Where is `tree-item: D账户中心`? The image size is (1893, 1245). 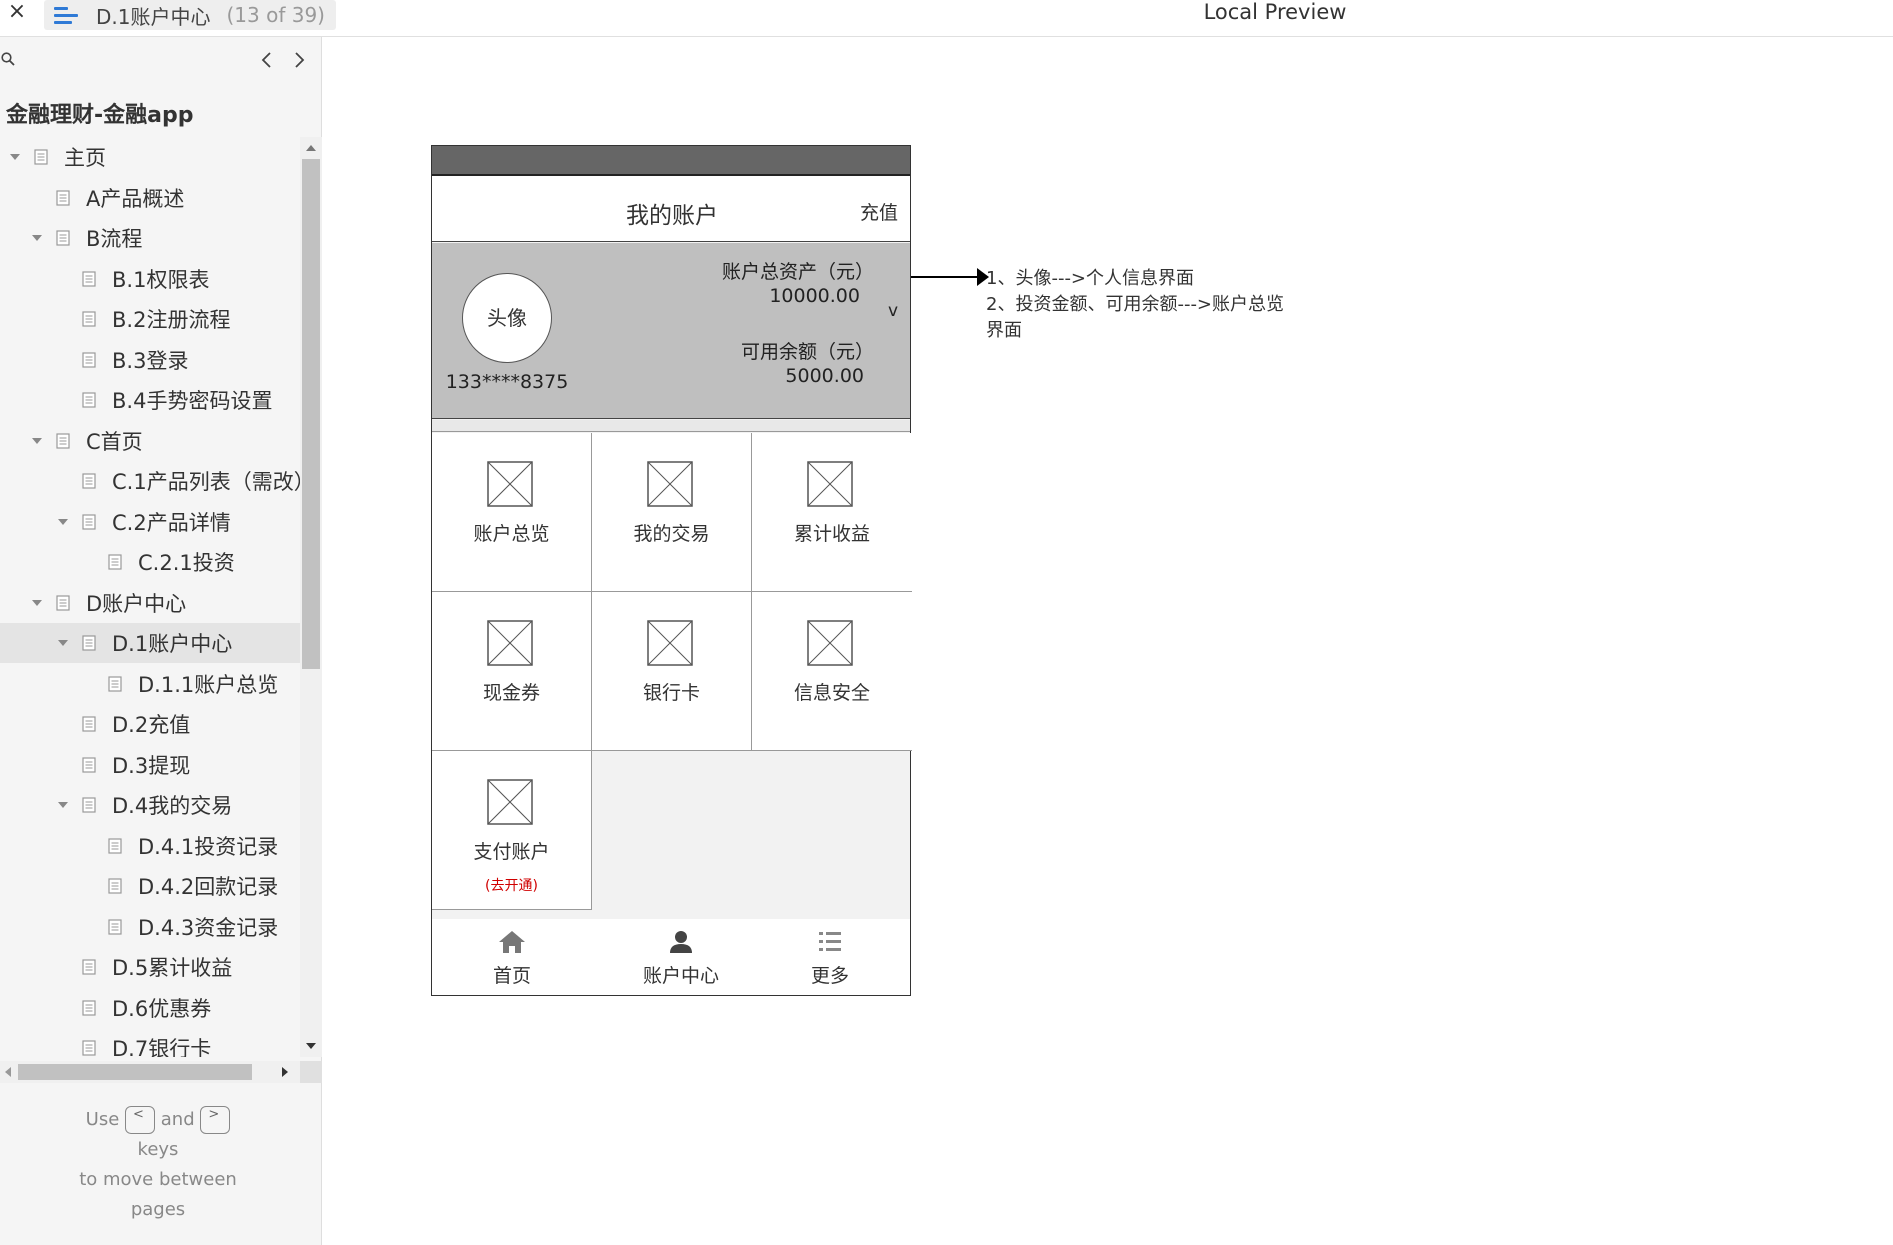
tree-item: D账户中心 is located at coordinates (150, 603).